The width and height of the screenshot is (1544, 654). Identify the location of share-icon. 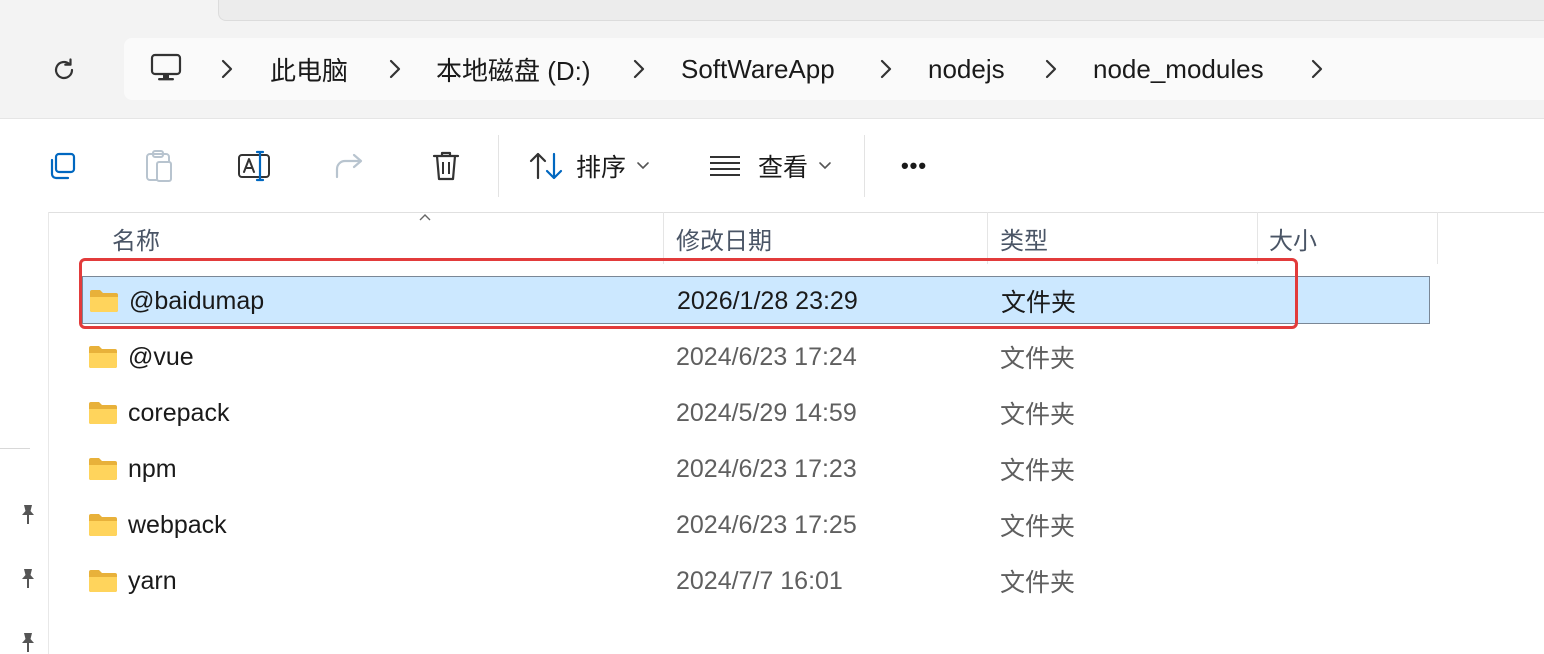
(349, 166).